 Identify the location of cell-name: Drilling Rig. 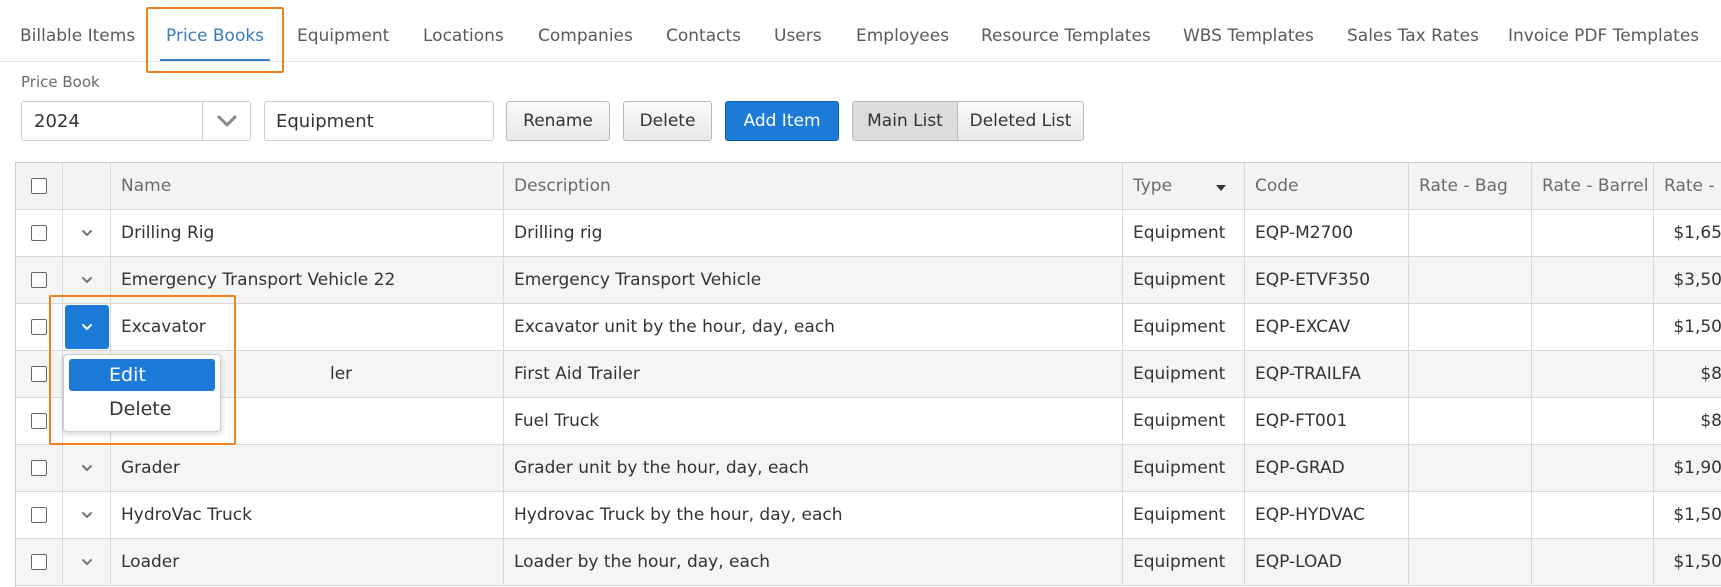
(307, 233).